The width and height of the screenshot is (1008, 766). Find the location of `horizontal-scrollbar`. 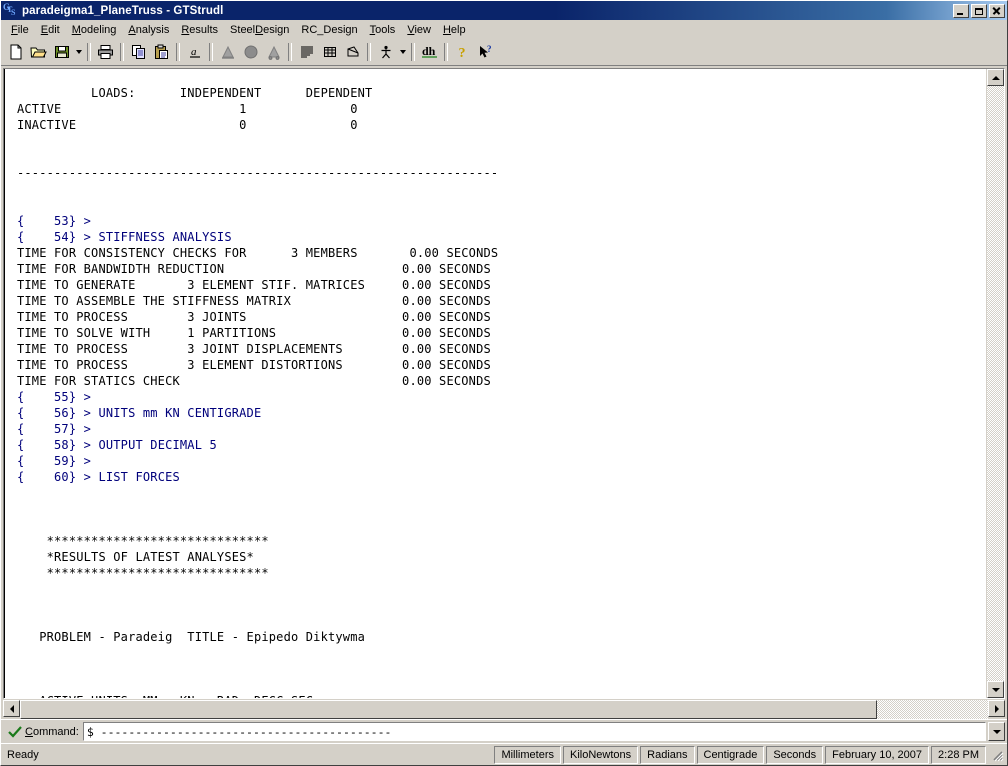

horizontal-scrollbar is located at coordinates (504, 709).